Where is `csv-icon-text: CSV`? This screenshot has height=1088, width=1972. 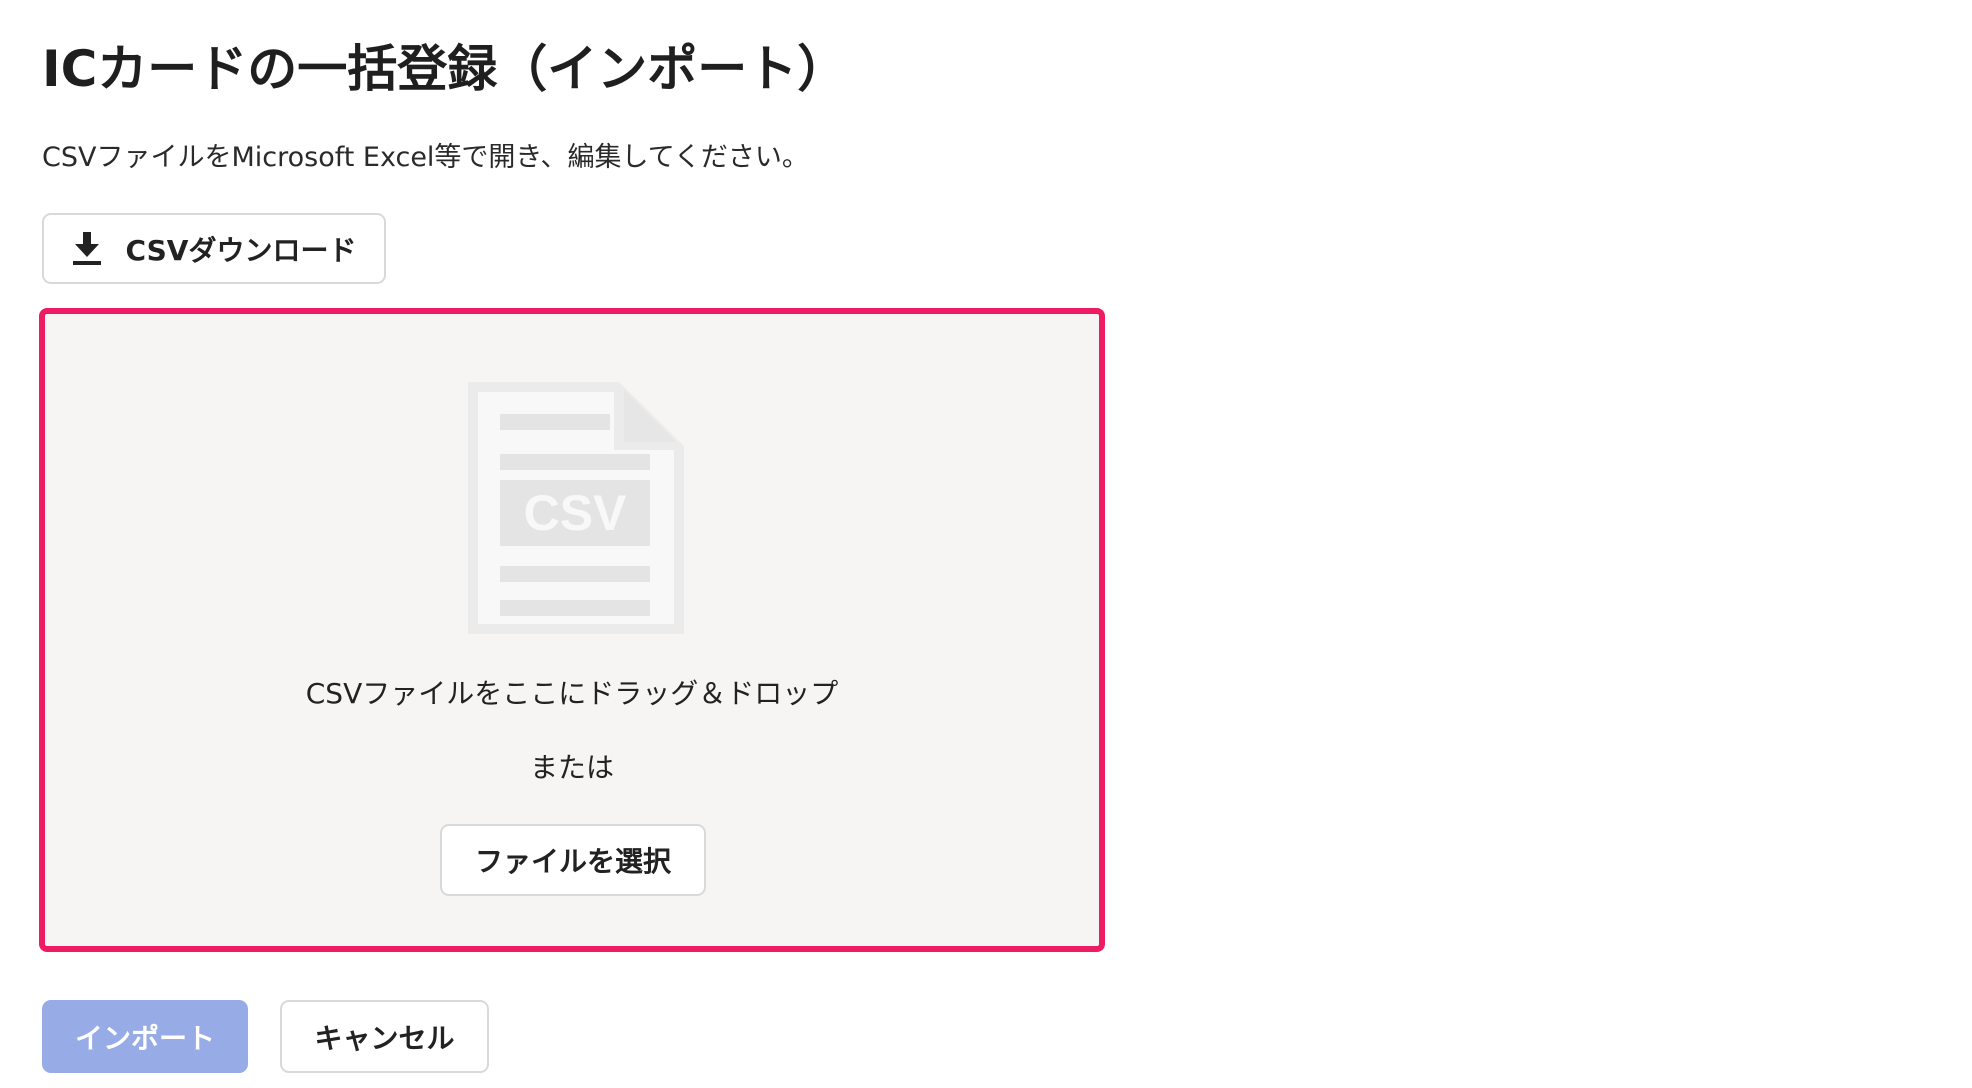
csv-icon-text: CSV is located at coordinates (575, 513).